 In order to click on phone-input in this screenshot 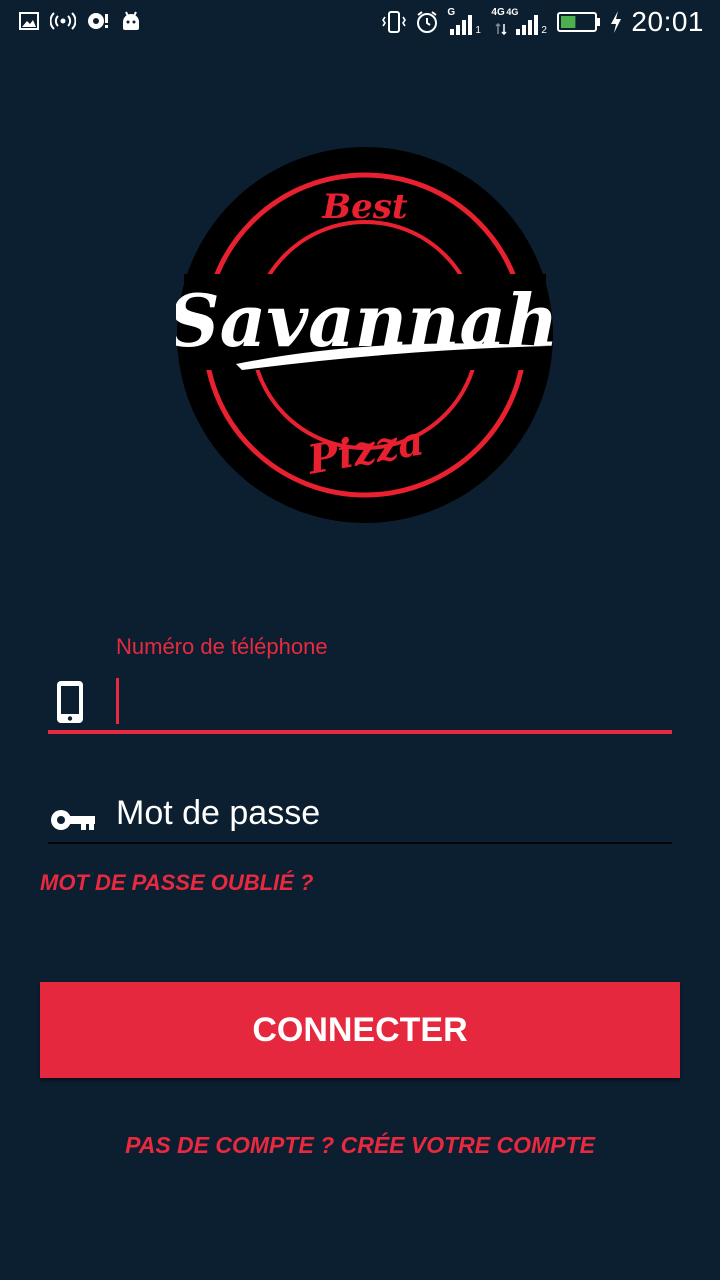, I will do `click(398, 701)`.